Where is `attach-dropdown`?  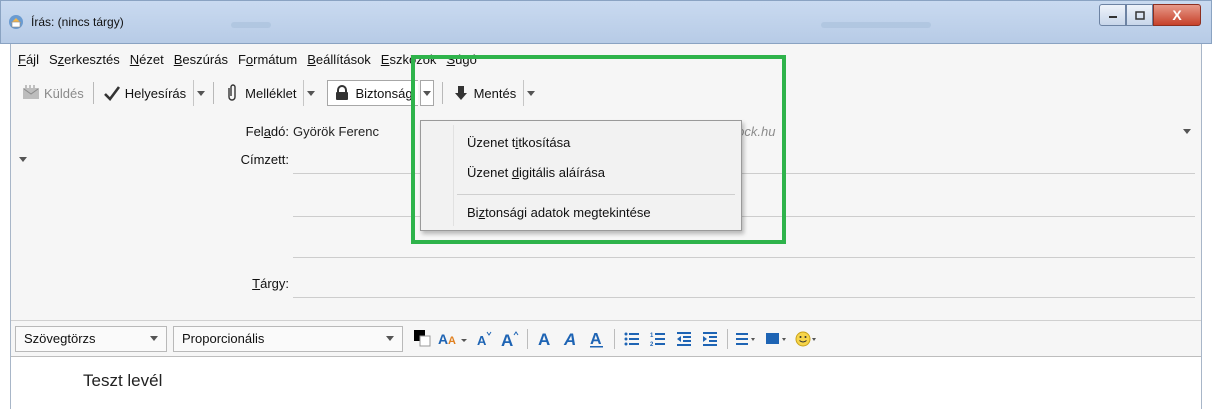 attach-dropdown is located at coordinates (310, 93).